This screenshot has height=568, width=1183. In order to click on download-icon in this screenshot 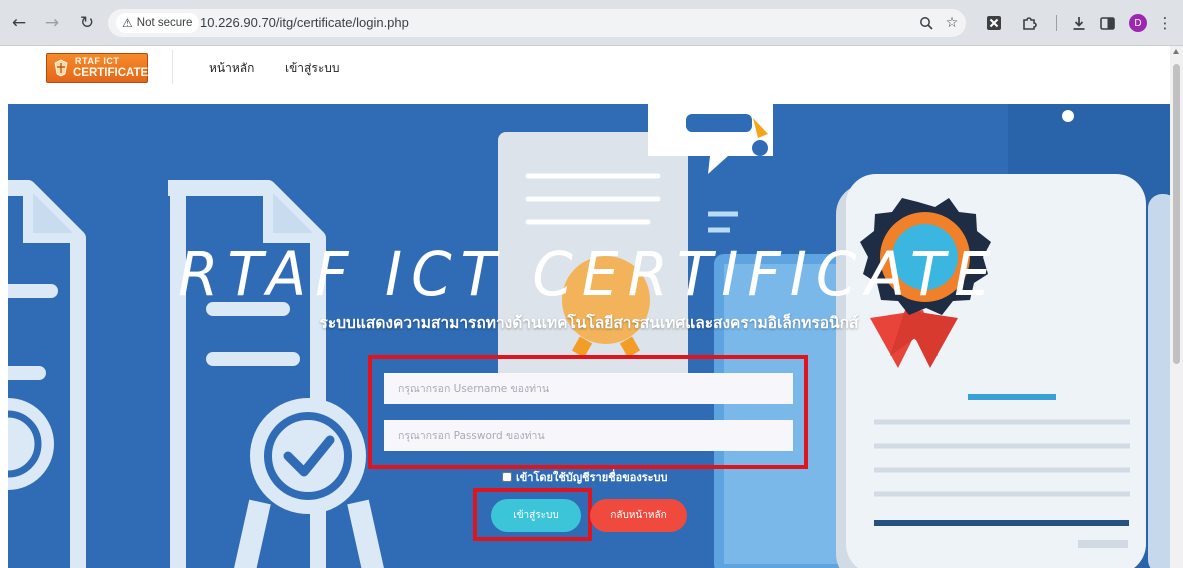, I will do `click(1079, 23)`.